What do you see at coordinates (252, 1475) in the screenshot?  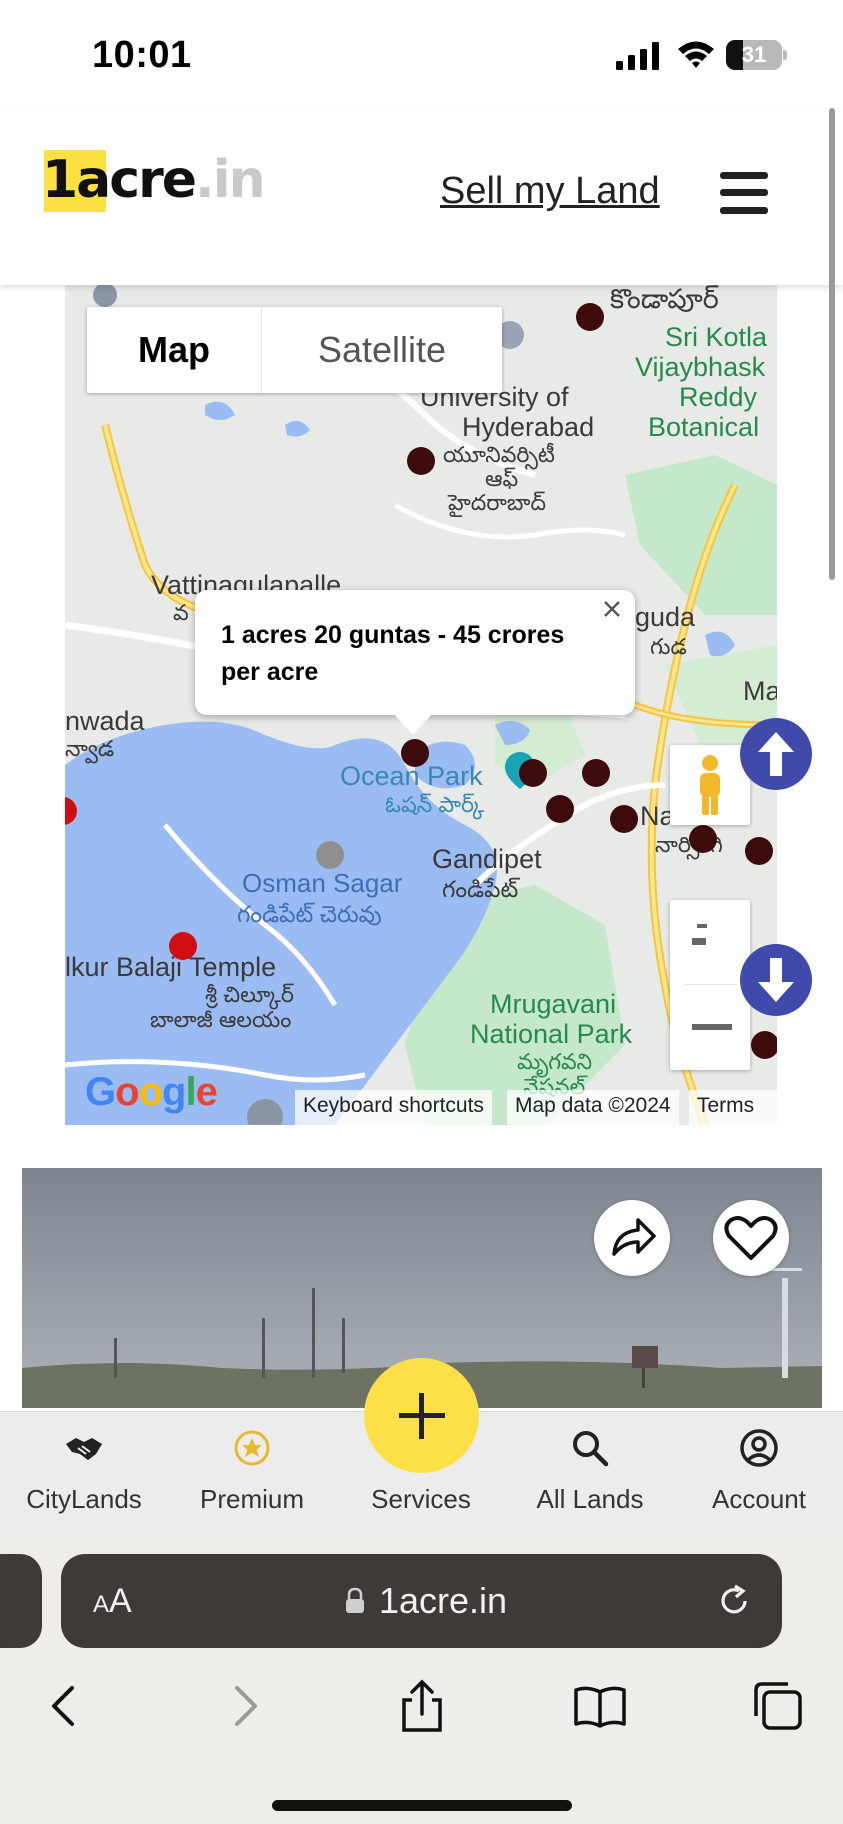 I see `nav-premium: Premium` at bounding box center [252, 1475].